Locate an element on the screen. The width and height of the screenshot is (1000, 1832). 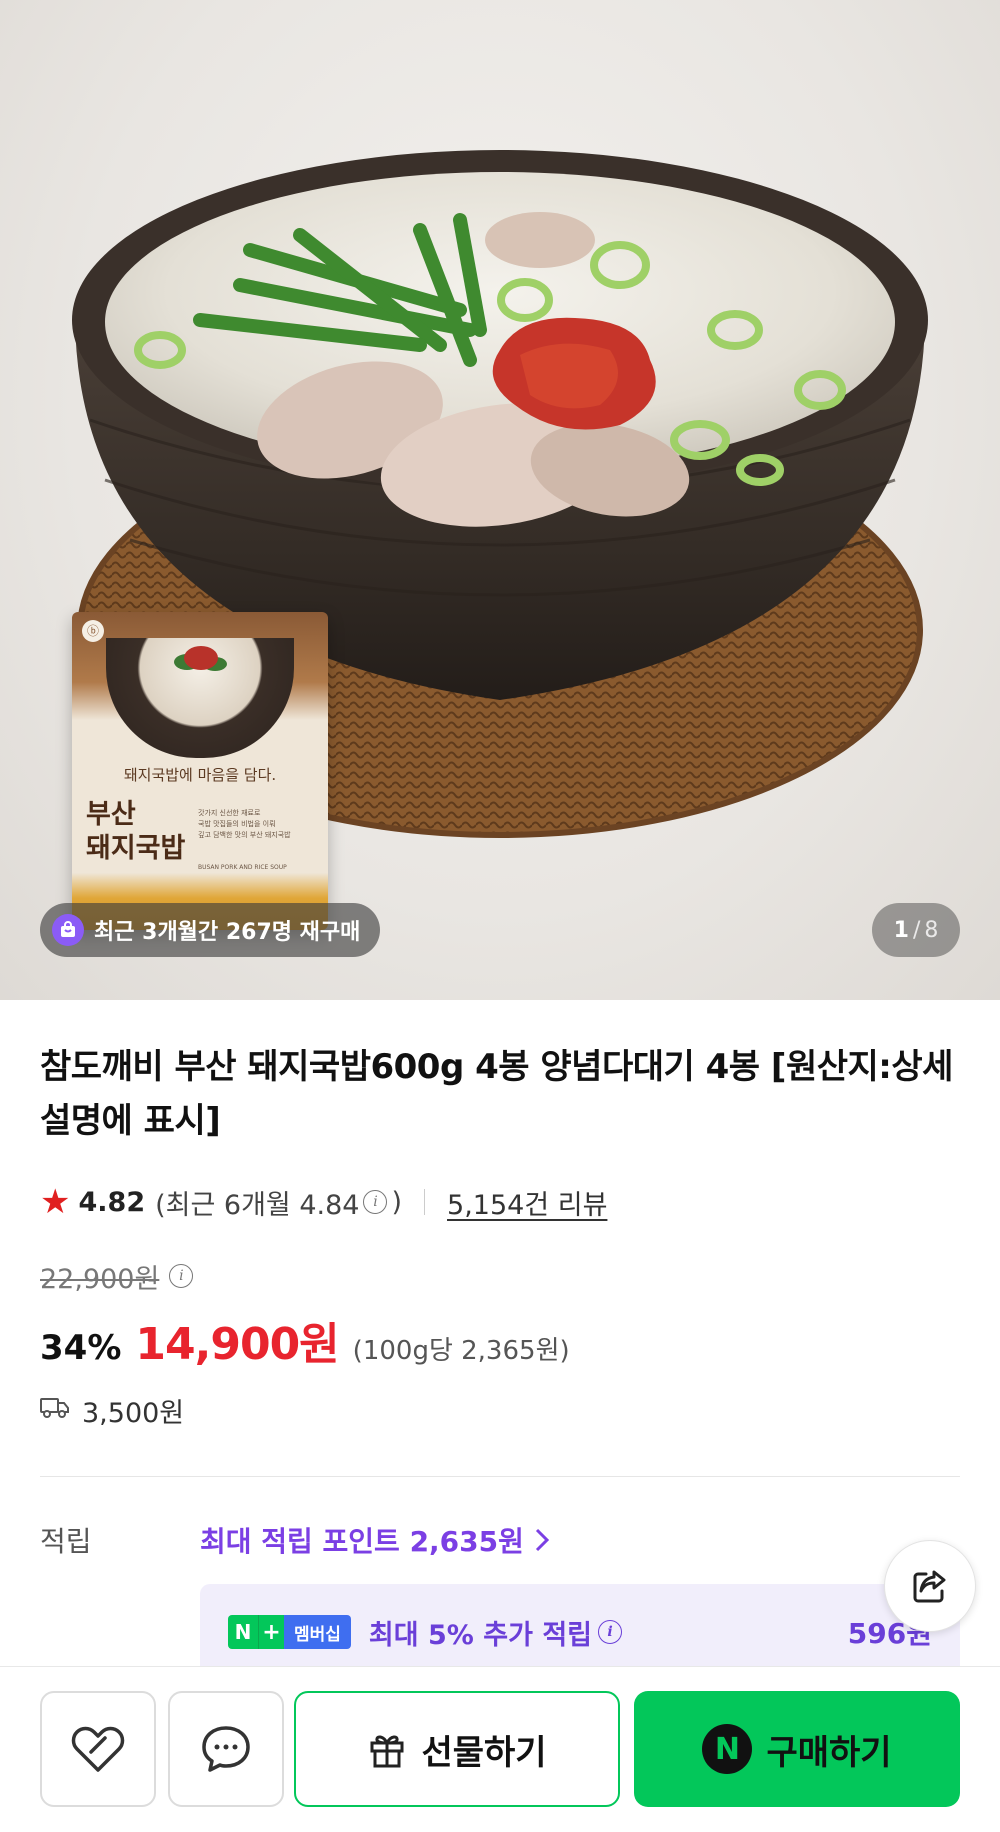
package-desc-line: 갓가지 신선한 재료로 is located at coordinates (229, 813).